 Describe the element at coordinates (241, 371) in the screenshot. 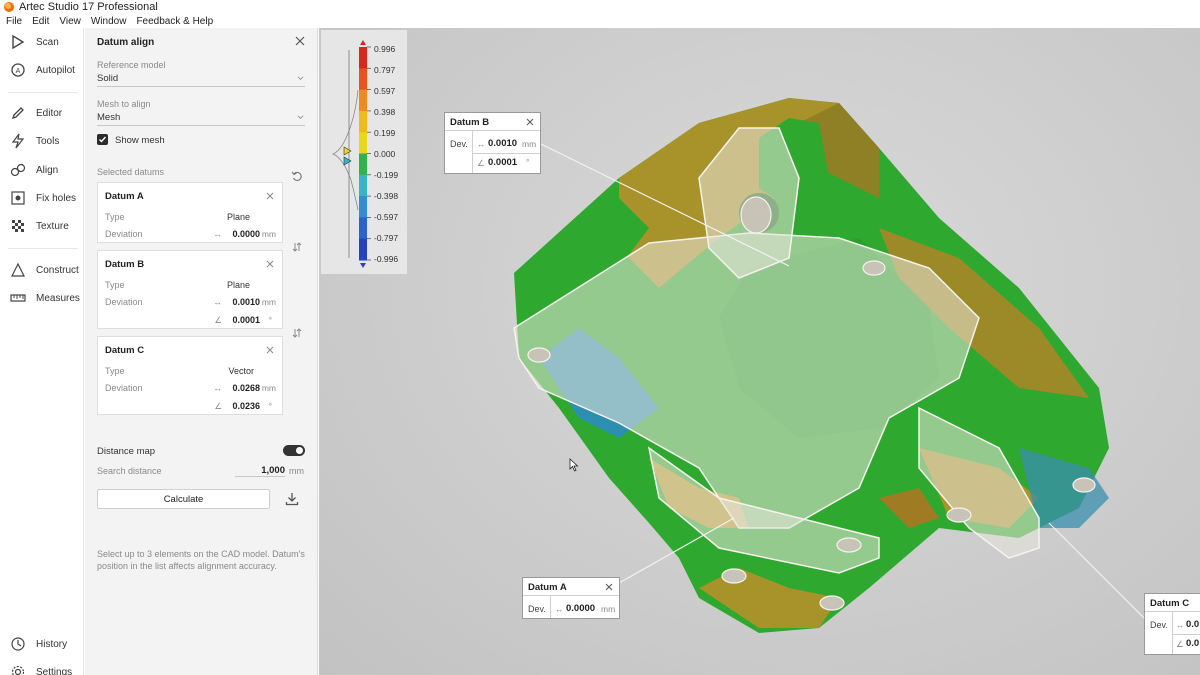

I see `type-value: Vector` at that location.